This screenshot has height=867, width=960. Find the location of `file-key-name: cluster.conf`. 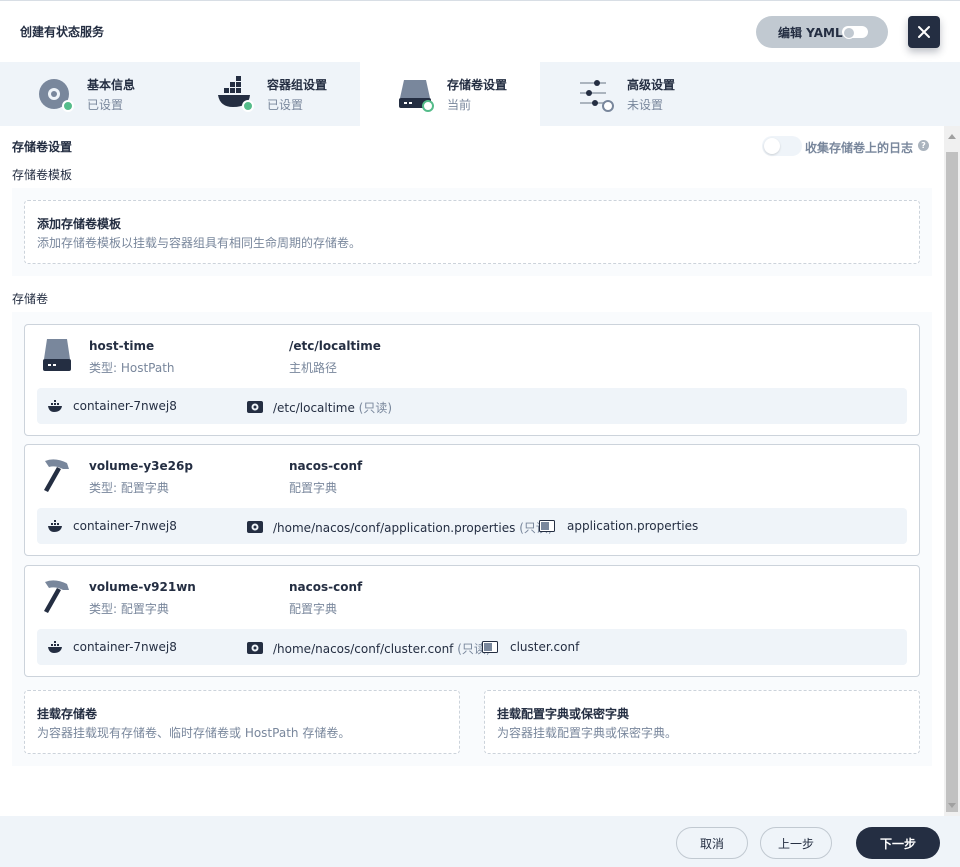

file-key-name: cluster.conf is located at coordinates (545, 647).